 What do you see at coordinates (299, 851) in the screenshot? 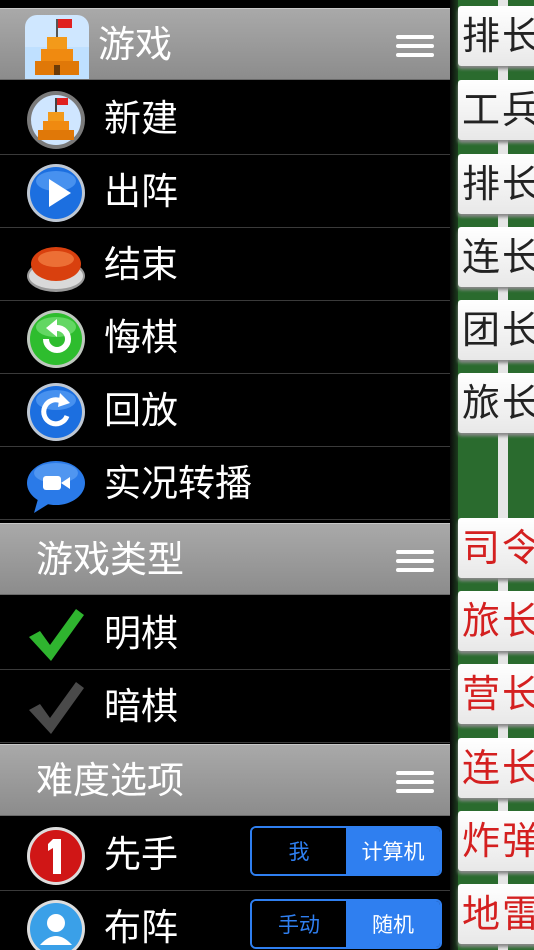
I see `segment-me: 我` at bounding box center [299, 851].